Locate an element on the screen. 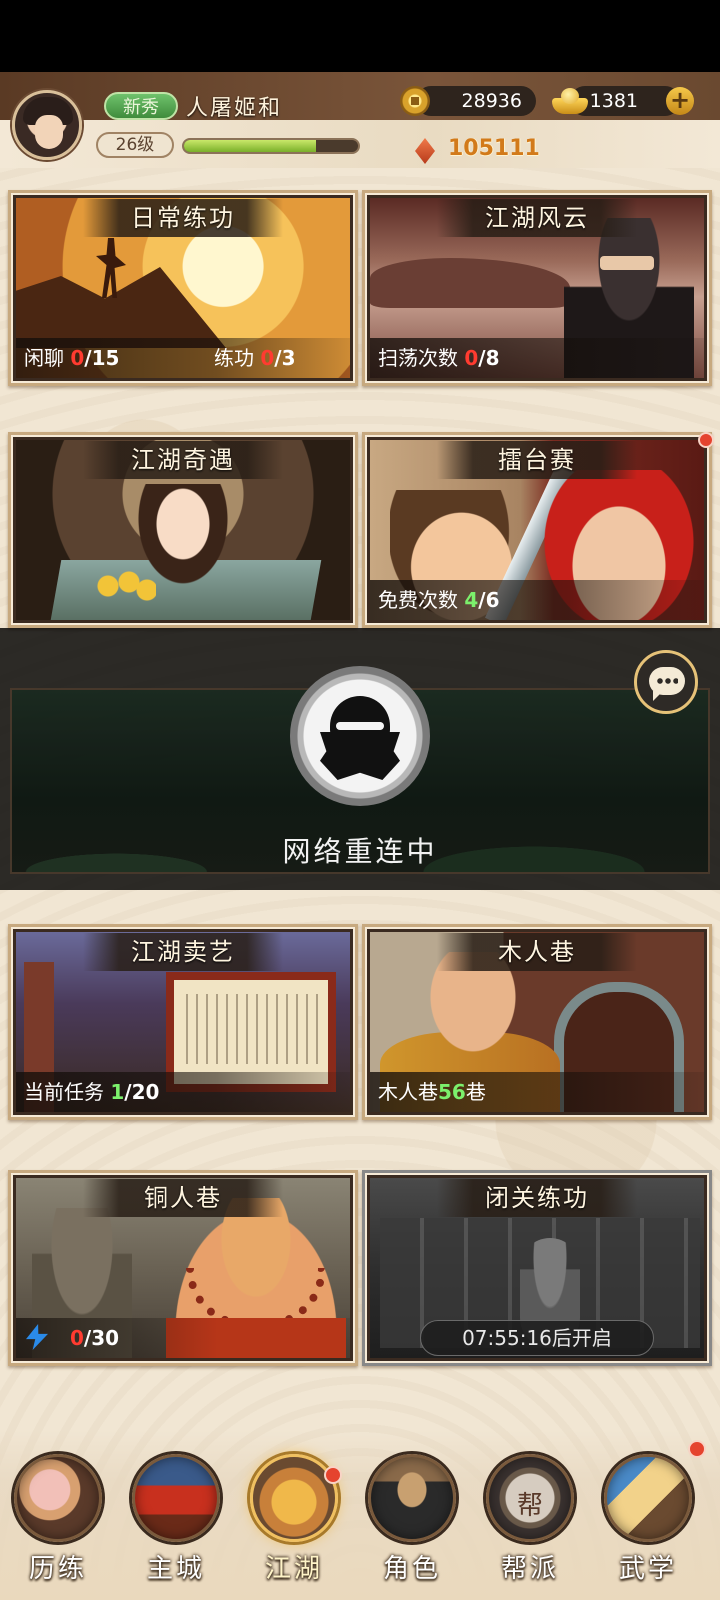 The height and width of the screenshot is (1600, 720). nav-lilian: 历练 is located at coordinates (58, 1515).